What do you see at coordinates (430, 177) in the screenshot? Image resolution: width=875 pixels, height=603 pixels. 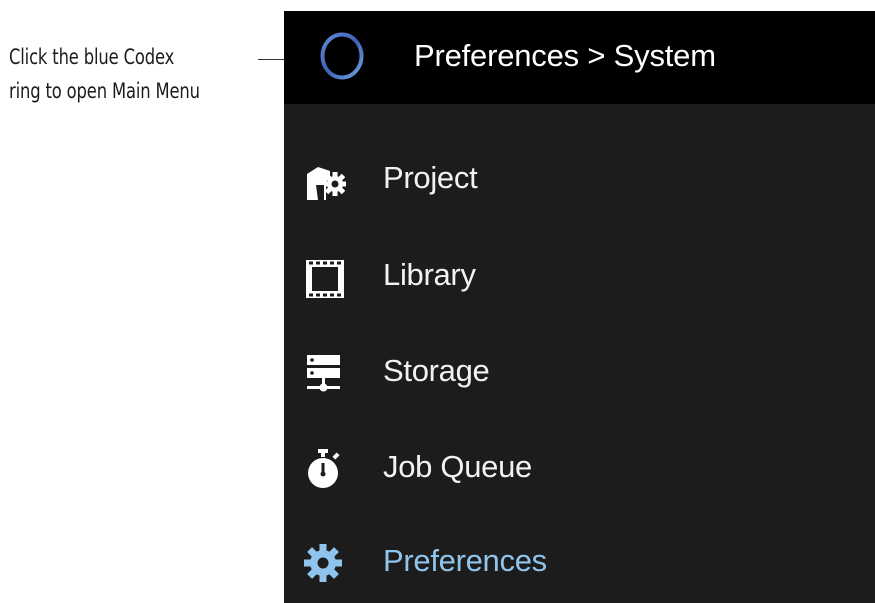 I see `nav-label-project: Project` at bounding box center [430, 177].